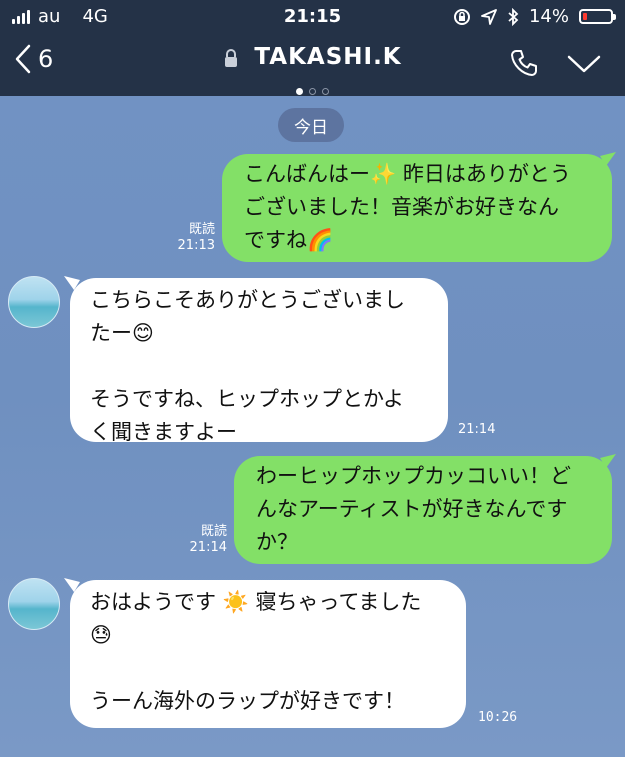  Describe the element at coordinates (256, 602) in the screenshot. I see `message-line: おはようです ☀️ 寝ちゃってました` at that location.